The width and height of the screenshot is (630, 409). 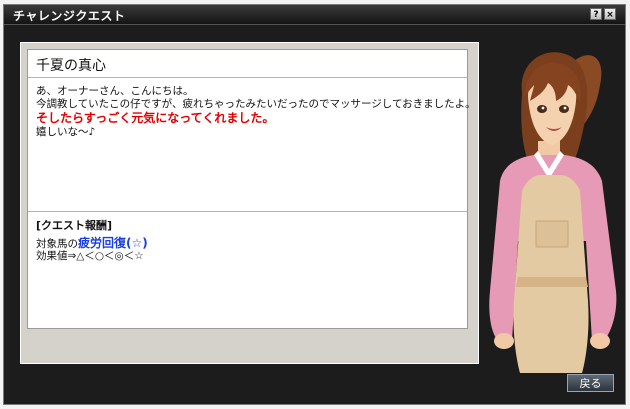 What do you see at coordinates (596, 14) in the screenshot?
I see `help-button: ?` at bounding box center [596, 14].